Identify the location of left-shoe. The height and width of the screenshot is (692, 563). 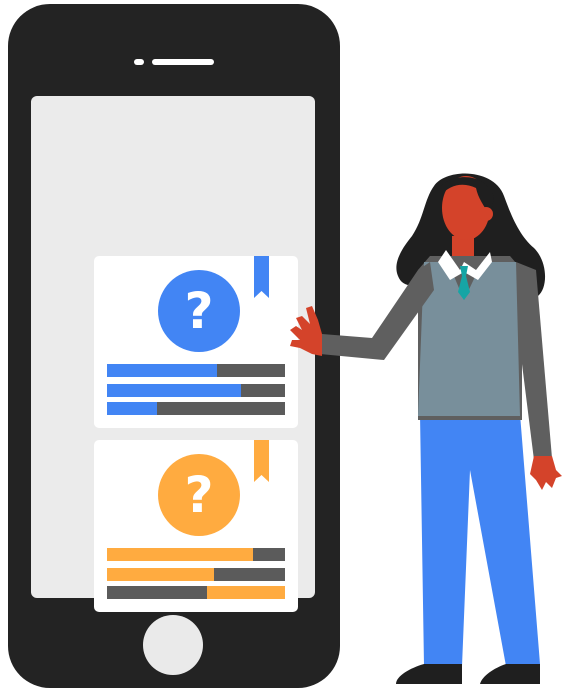
(429, 674).